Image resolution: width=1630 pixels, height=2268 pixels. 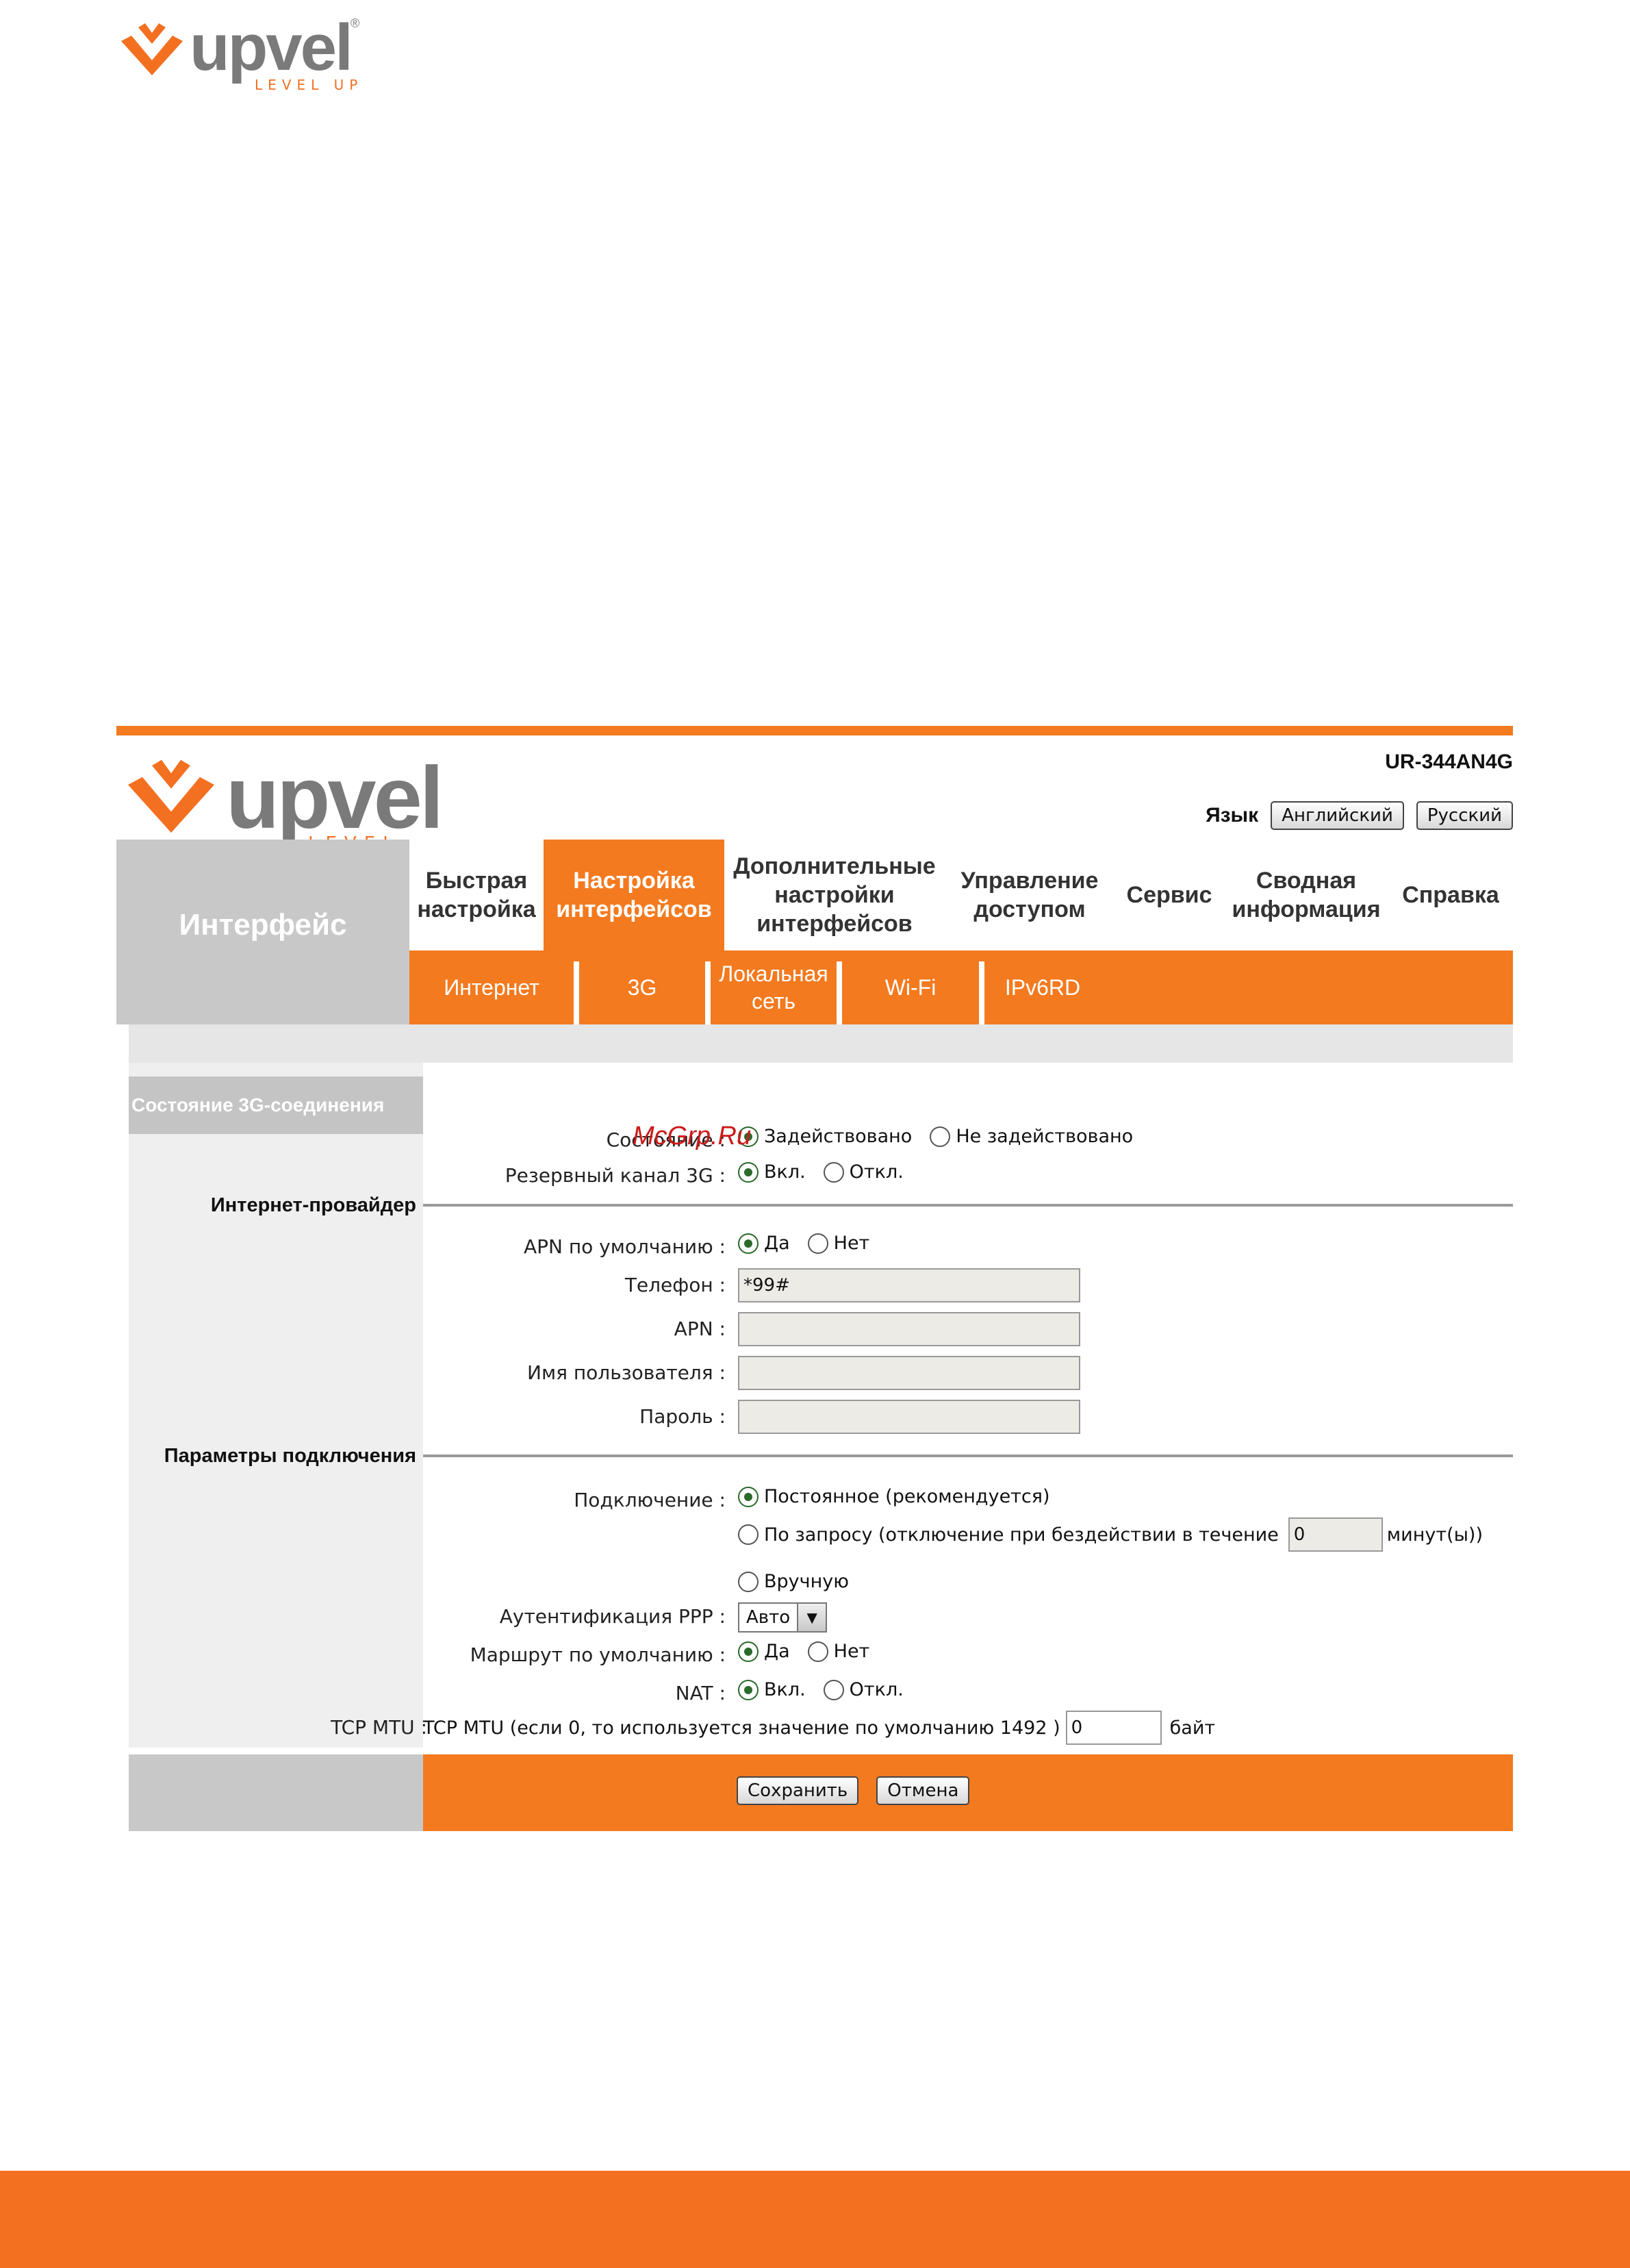 I want to click on connection-manual-radio, so click(x=748, y=1581).